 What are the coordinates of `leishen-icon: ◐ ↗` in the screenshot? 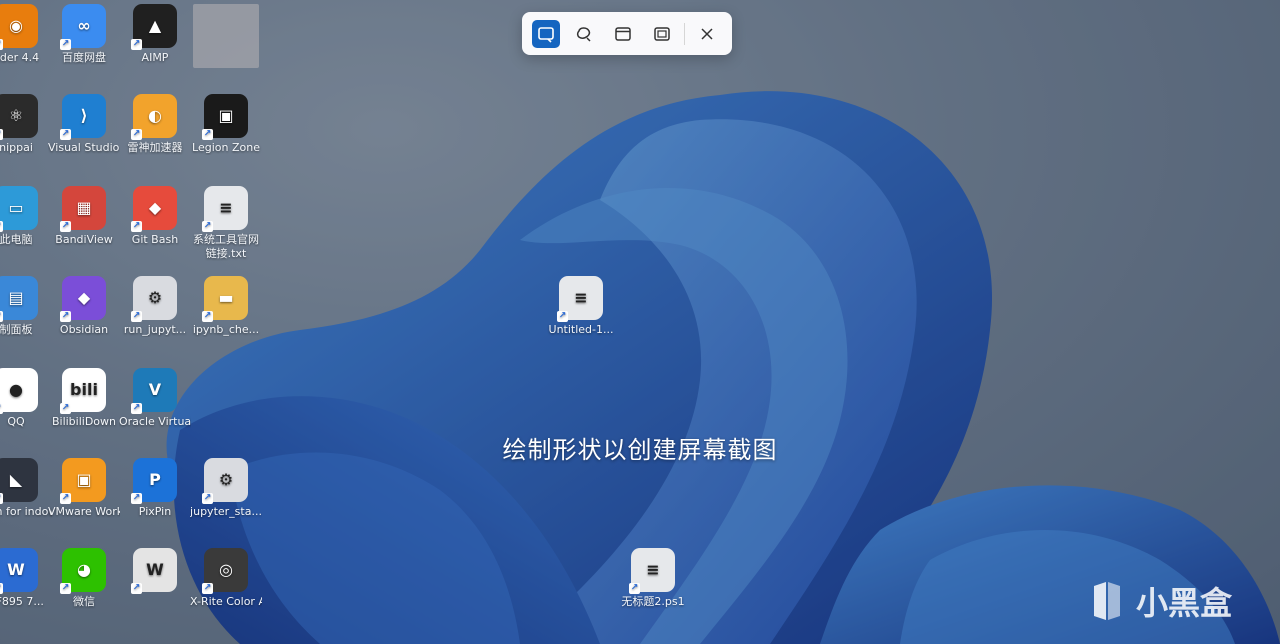 It's located at (154, 117).